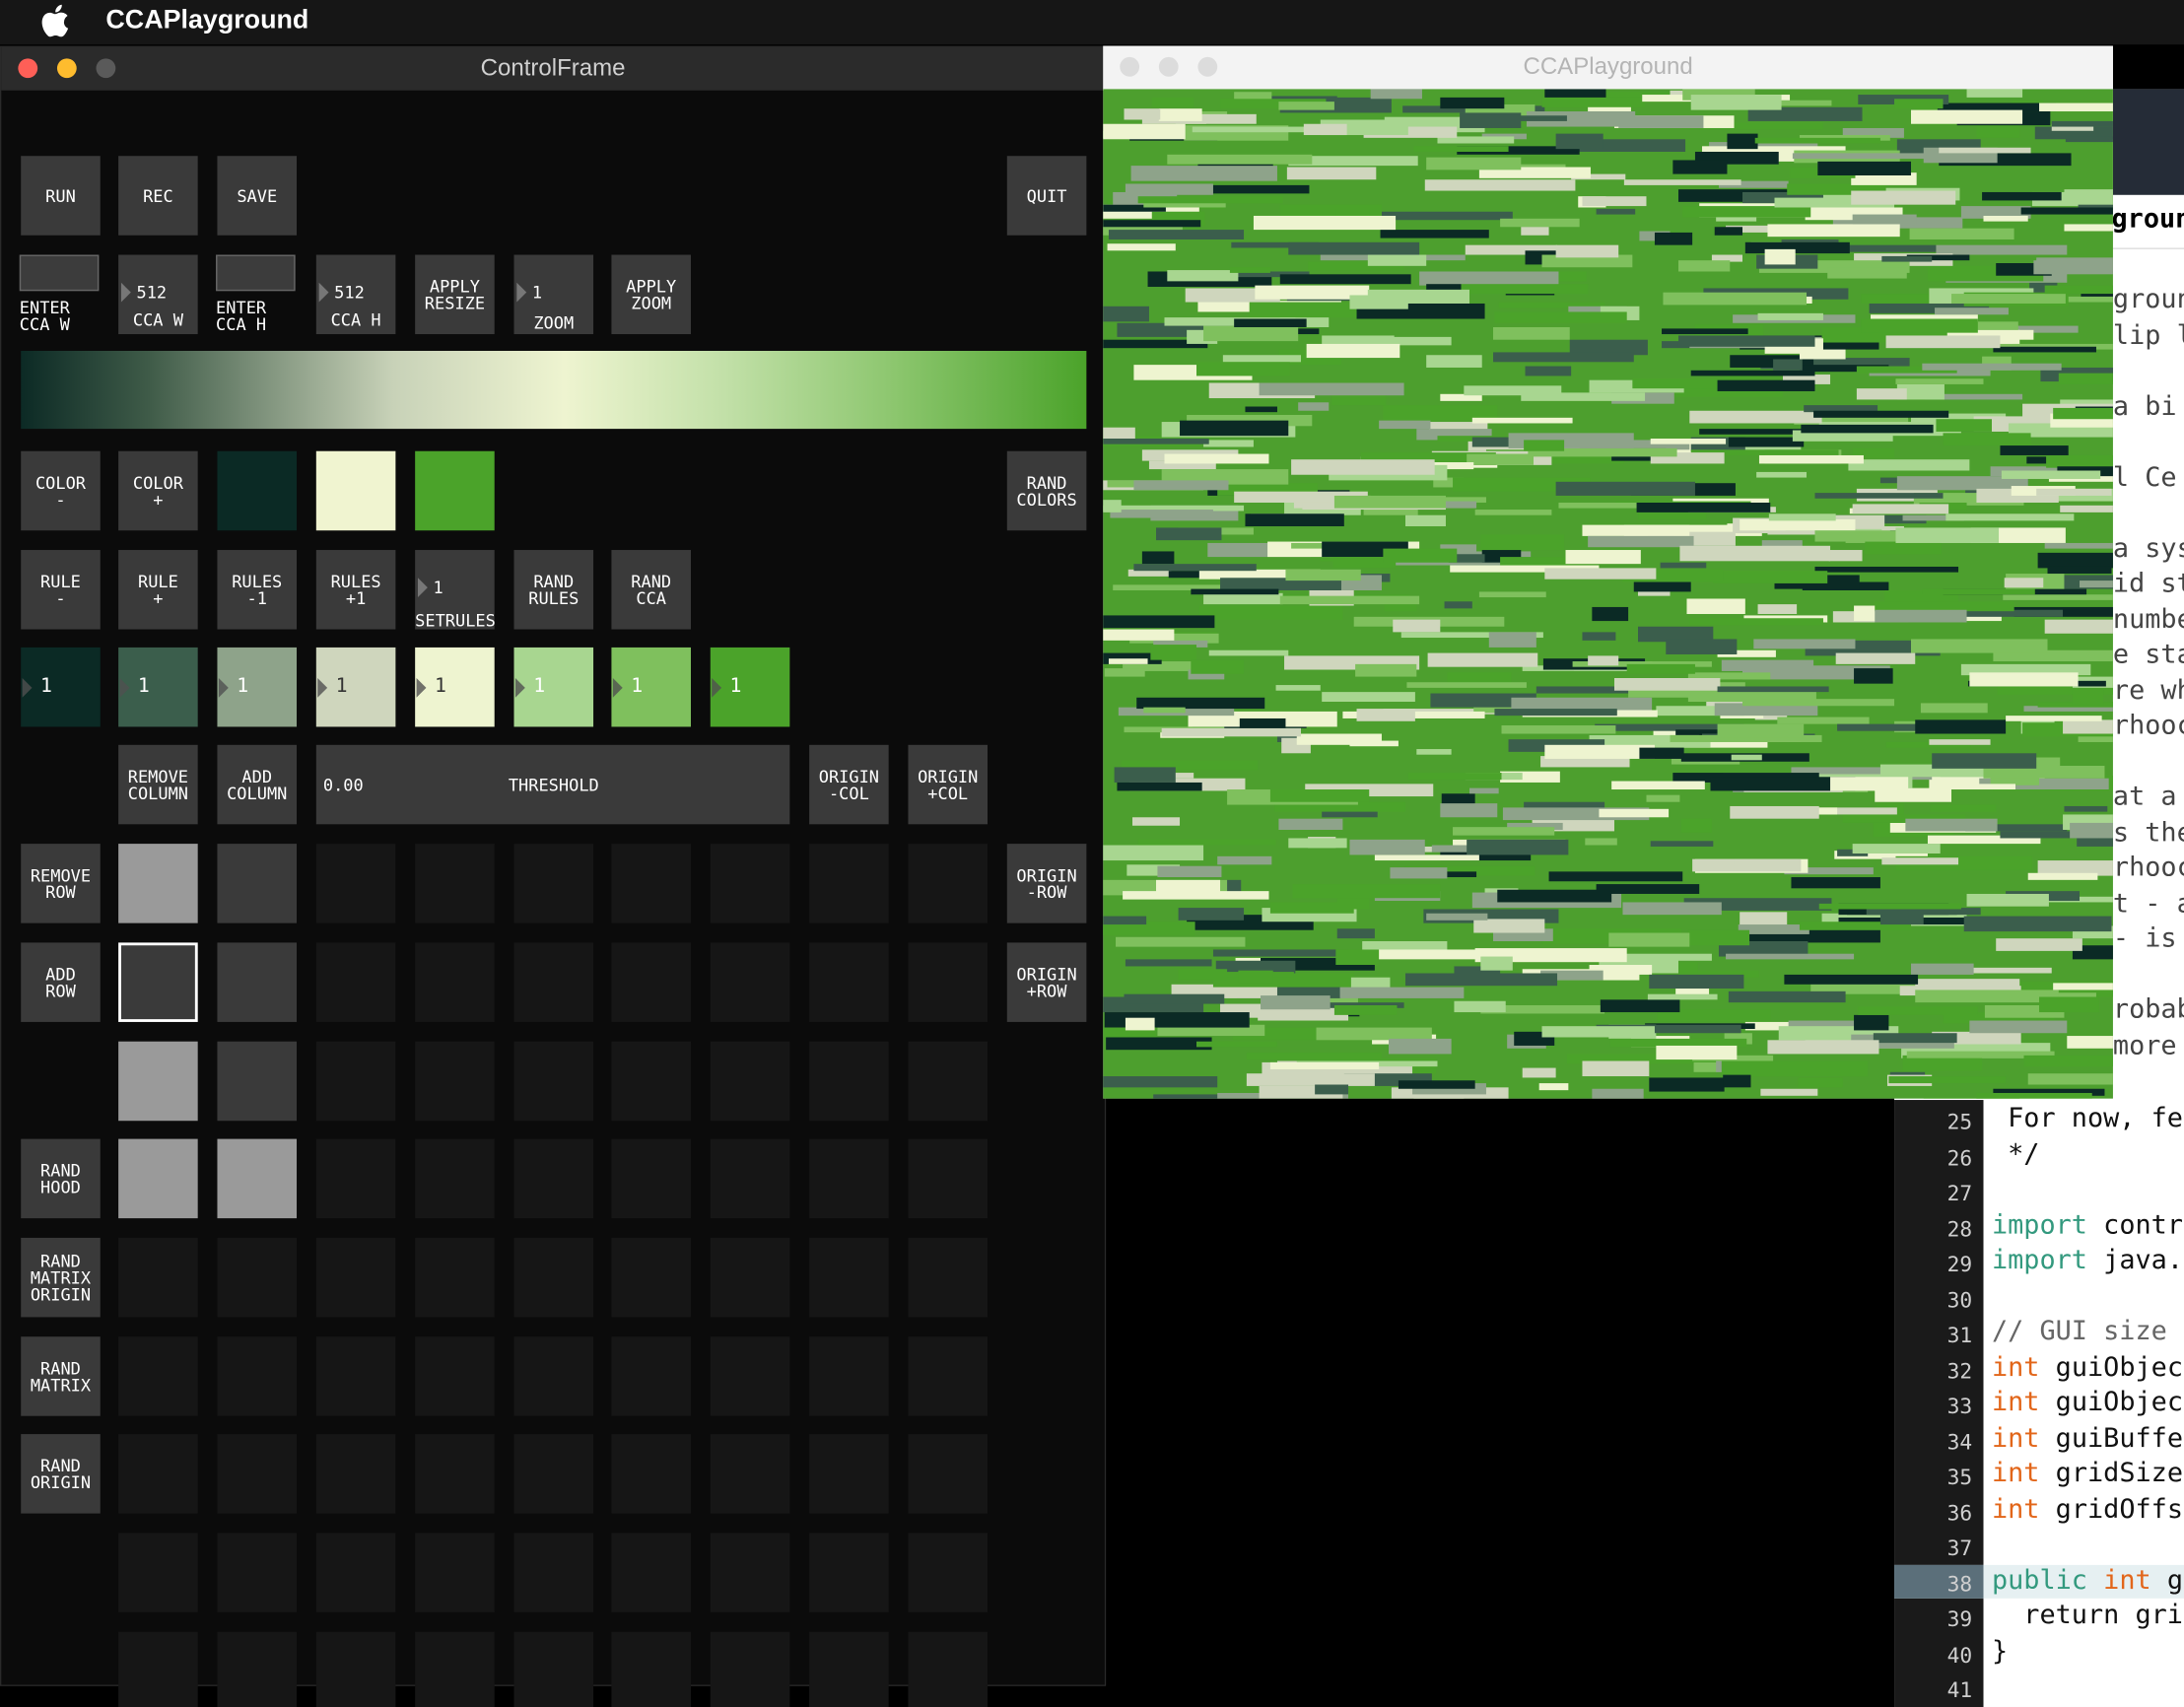 The image size is (2184, 1707). I want to click on add-row-button: ADD ROW, so click(61, 982).